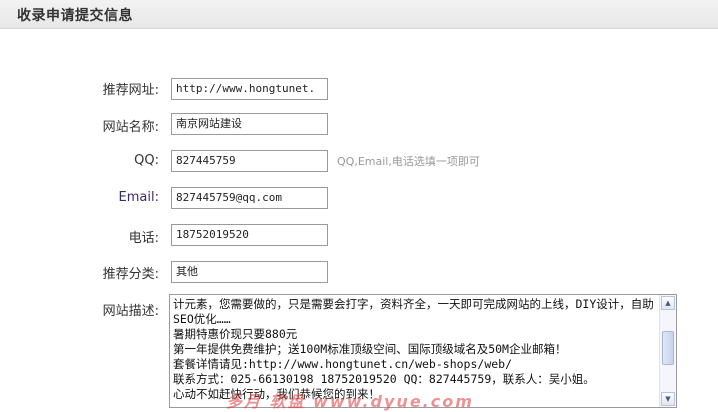  What do you see at coordinates (138, 197) in the screenshot?
I see `email-label: Email:` at bounding box center [138, 197].